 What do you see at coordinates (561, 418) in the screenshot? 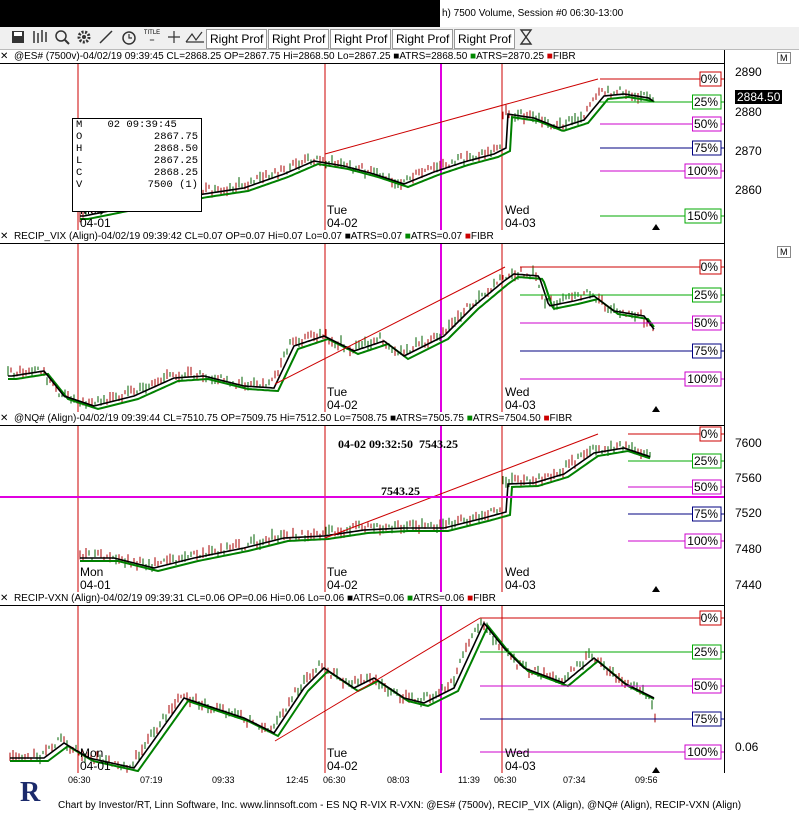
I see `nq-fibr: FIBR` at bounding box center [561, 418].